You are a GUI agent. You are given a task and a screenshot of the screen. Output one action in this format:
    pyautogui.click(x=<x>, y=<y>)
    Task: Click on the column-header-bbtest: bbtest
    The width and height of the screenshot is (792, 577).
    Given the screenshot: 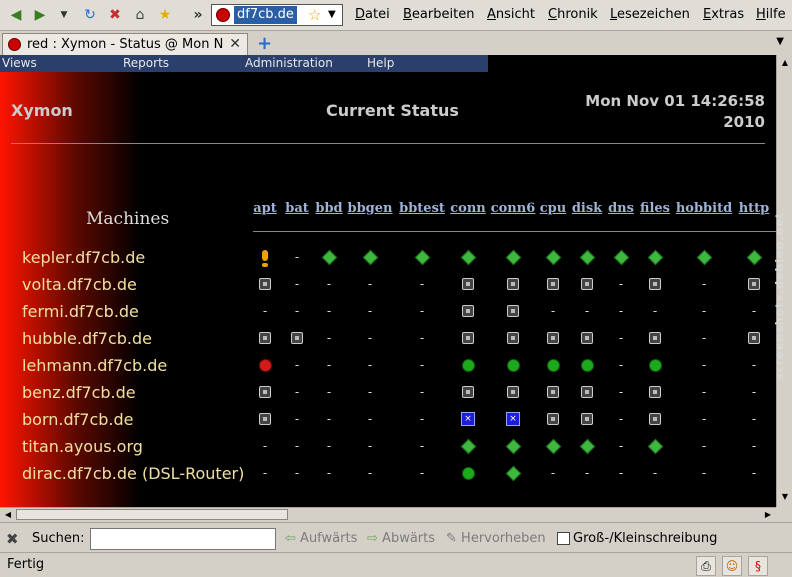 What is the action you would take?
    pyautogui.click(x=422, y=208)
    